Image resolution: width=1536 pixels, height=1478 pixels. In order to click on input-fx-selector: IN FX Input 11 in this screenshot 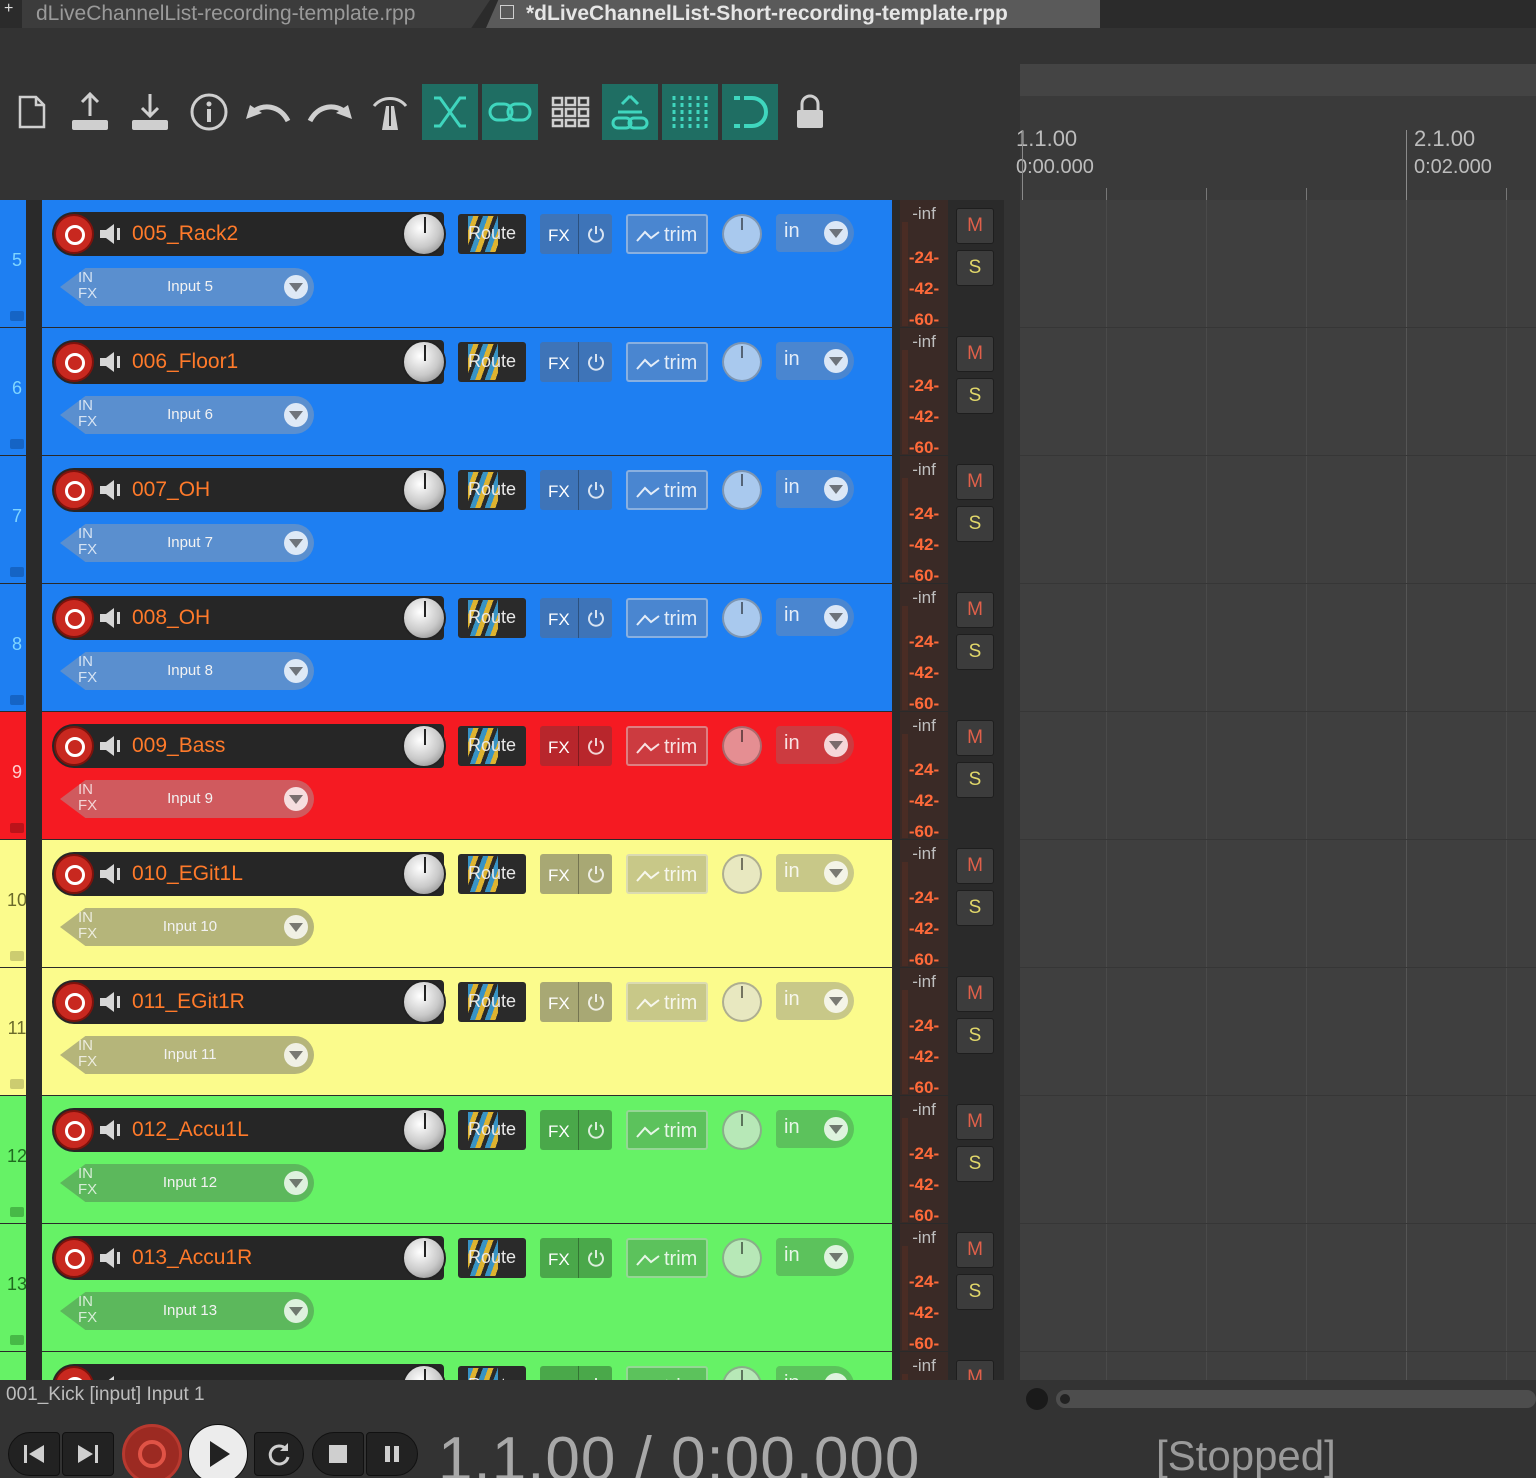, I will do `click(187, 1055)`.